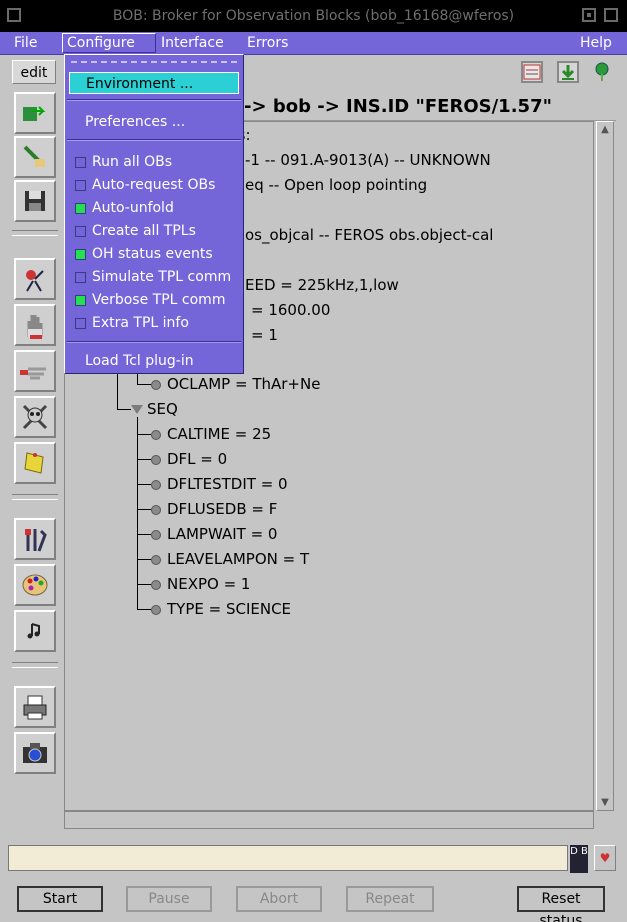  What do you see at coordinates (34, 72) in the screenshot?
I see `edit-button: edit` at bounding box center [34, 72].